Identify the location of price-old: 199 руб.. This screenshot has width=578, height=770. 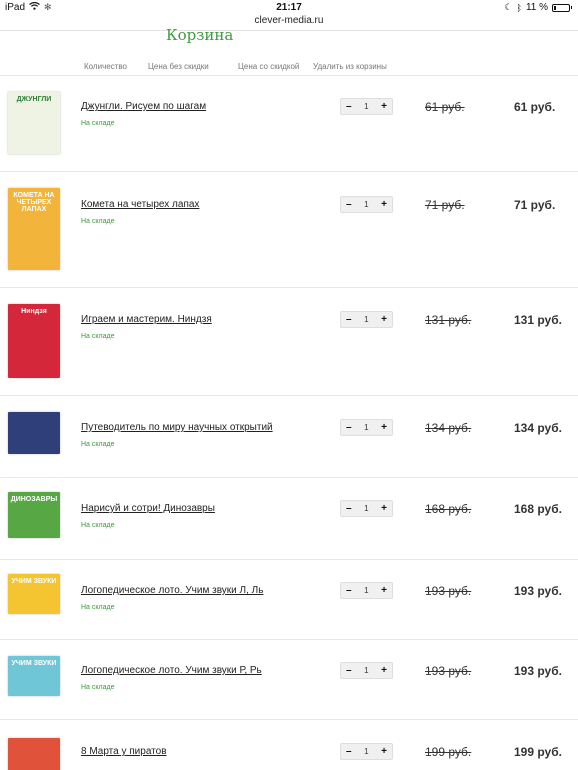
(448, 752).